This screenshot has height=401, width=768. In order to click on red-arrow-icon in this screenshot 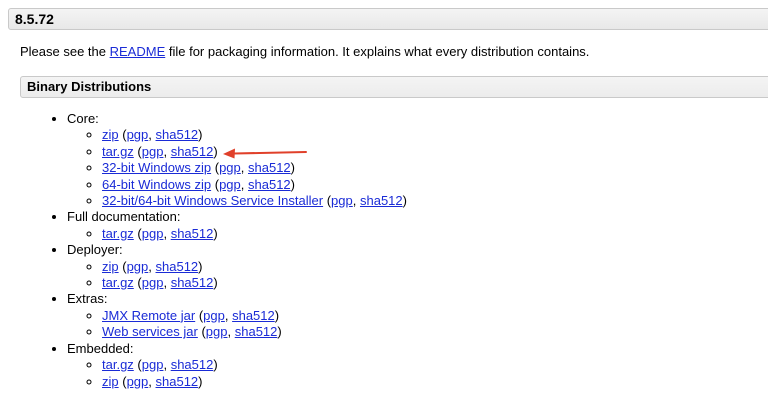, I will do `click(265, 153)`.